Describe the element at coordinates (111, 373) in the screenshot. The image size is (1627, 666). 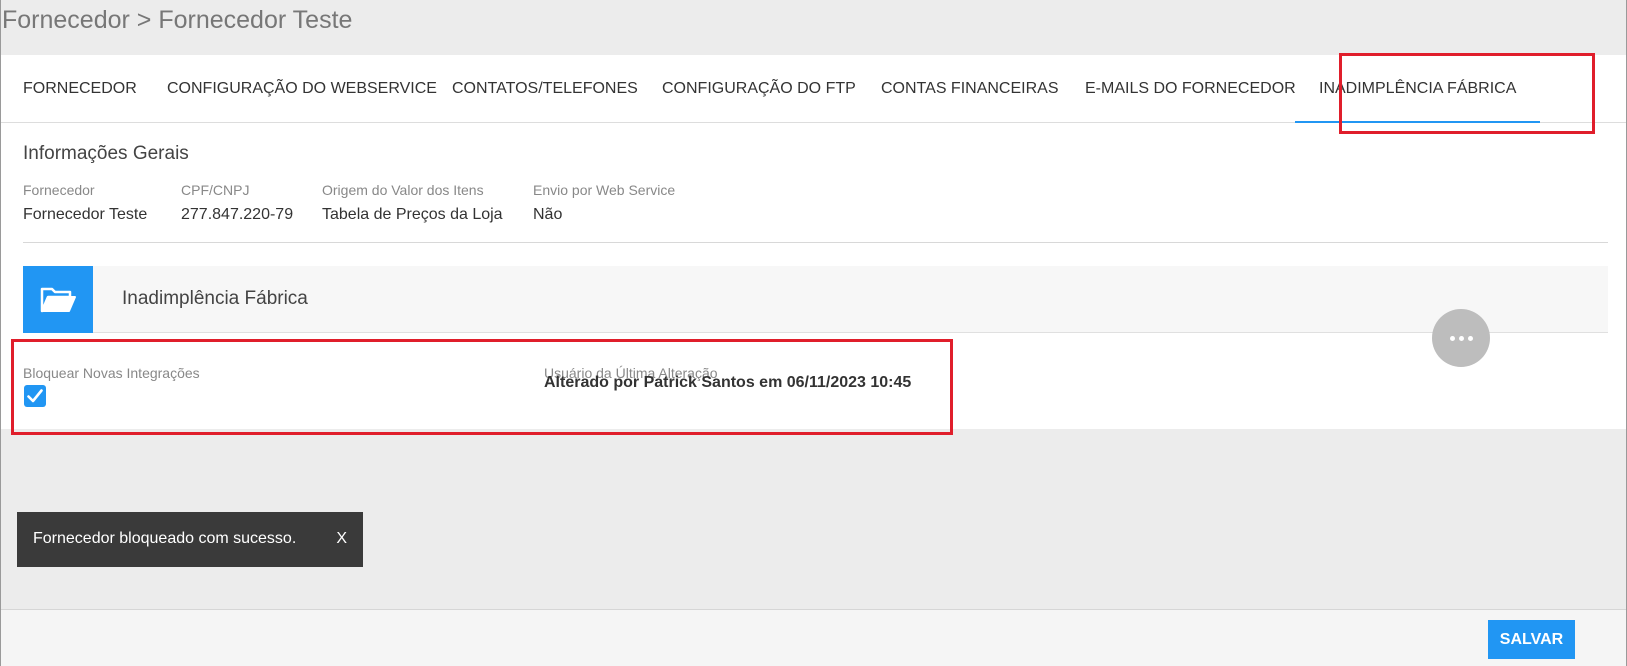
I see `bloquear-integracoes-label: Bloquear Novas Integrações` at that location.